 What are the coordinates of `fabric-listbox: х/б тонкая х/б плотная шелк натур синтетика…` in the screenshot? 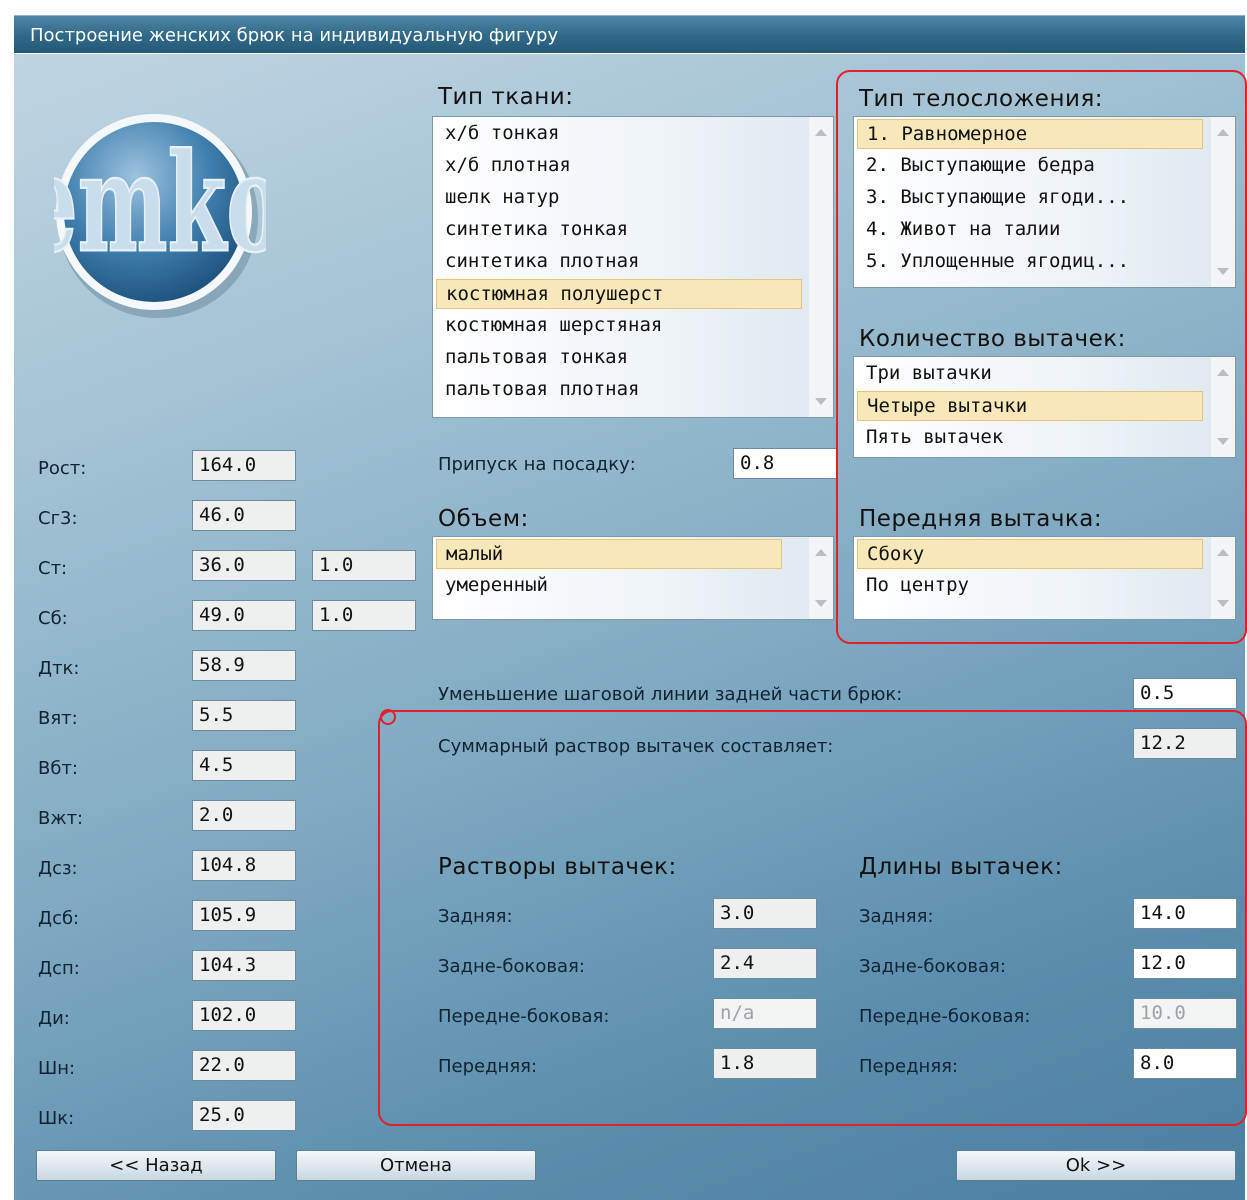 It's located at (633, 267).